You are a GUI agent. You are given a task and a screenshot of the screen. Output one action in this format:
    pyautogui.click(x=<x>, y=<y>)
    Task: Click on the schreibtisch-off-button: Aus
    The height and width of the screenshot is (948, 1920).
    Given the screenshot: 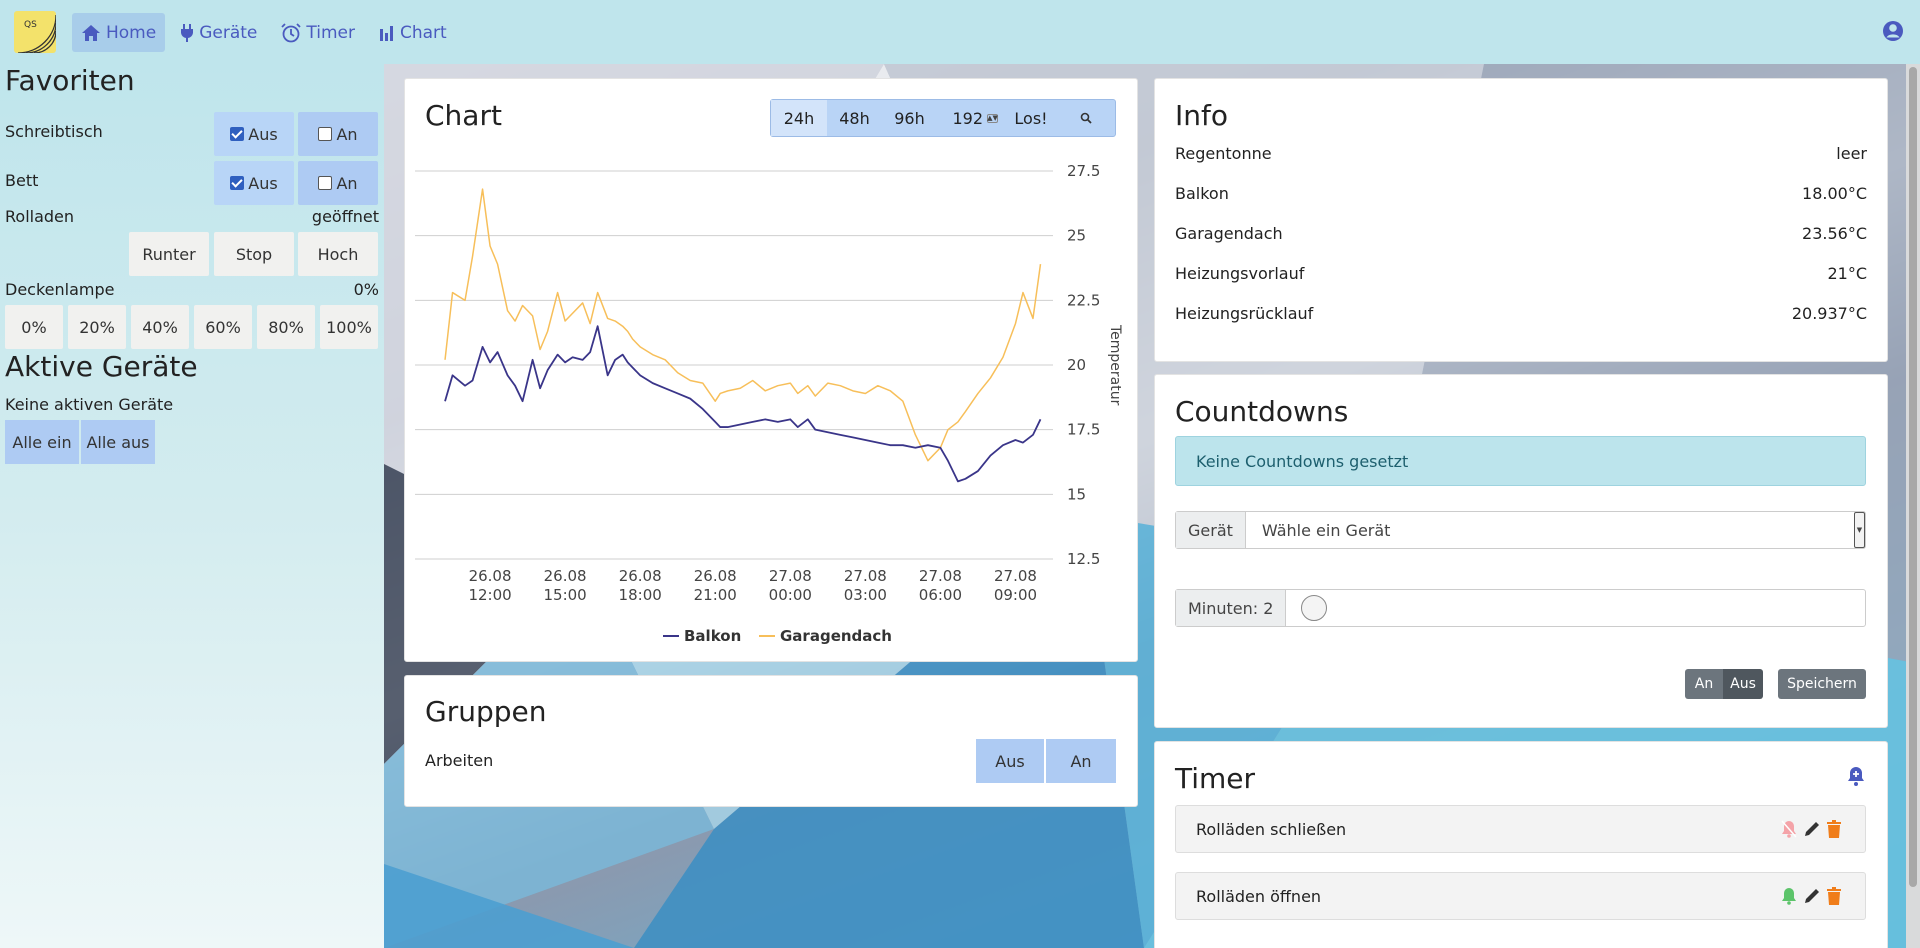 What is the action you would take?
    pyautogui.click(x=254, y=134)
    